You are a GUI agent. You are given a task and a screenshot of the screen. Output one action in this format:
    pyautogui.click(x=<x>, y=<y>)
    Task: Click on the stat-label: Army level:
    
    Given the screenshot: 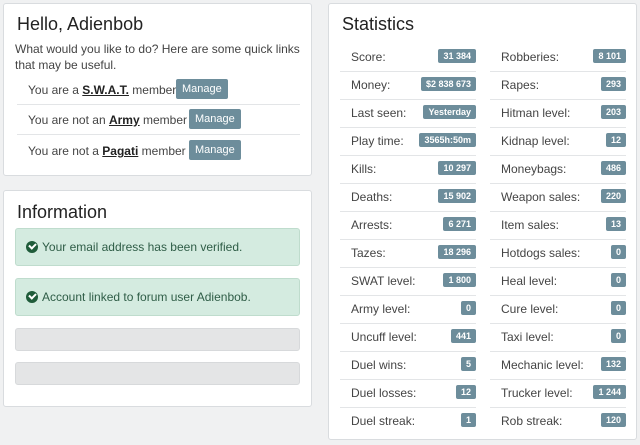 What is the action you would take?
    pyautogui.click(x=381, y=309)
    